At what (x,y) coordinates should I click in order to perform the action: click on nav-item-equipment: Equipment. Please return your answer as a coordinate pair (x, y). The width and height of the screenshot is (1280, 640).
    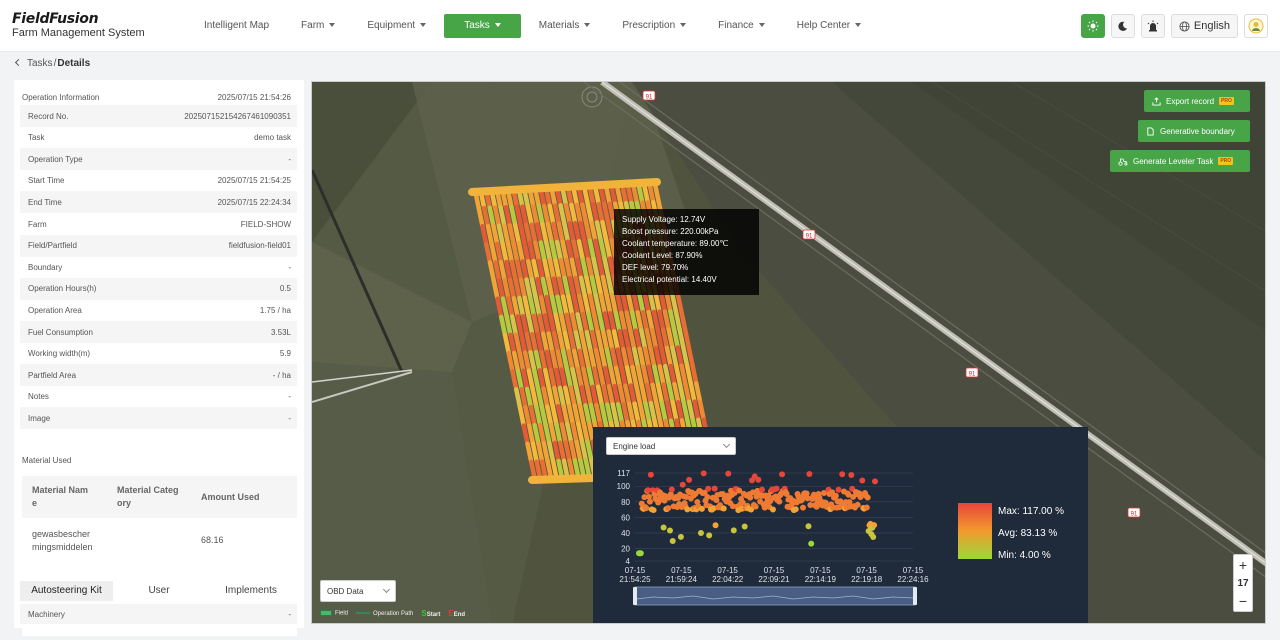
    Looking at the image, I should click on (396, 26).